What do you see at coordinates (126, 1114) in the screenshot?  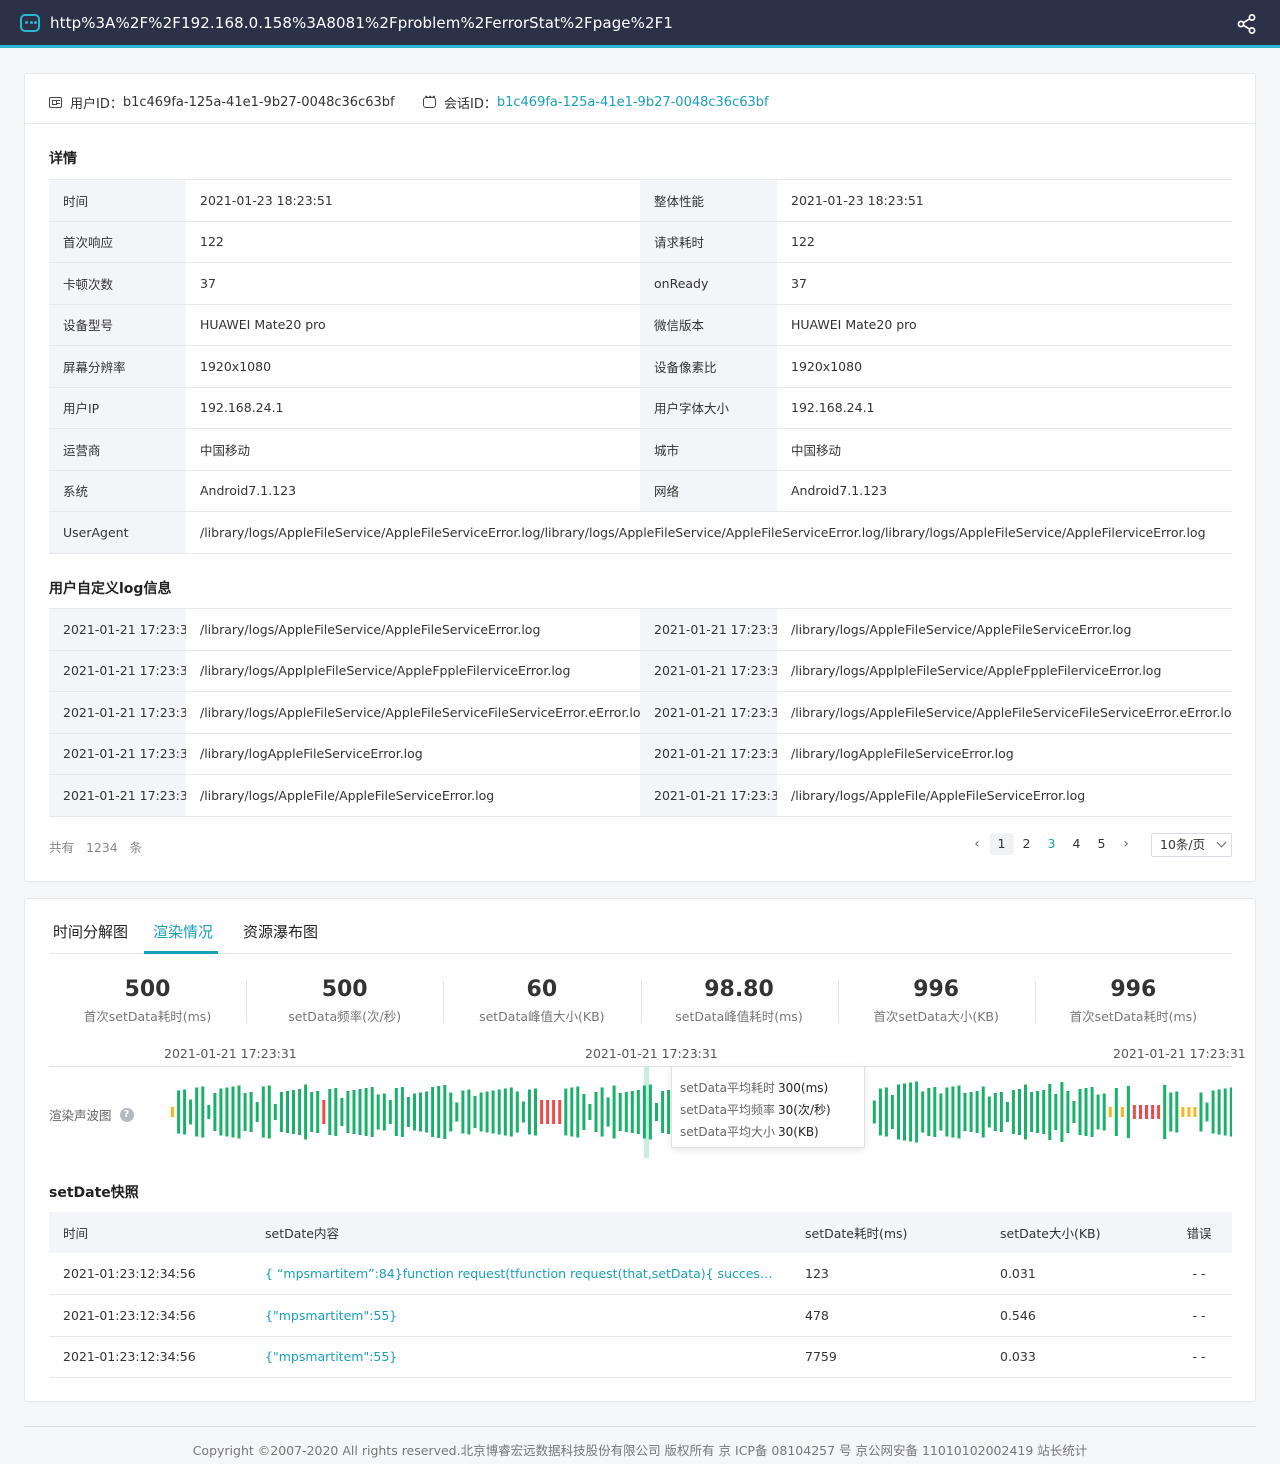 I see `question-circle-icon: ?` at bounding box center [126, 1114].